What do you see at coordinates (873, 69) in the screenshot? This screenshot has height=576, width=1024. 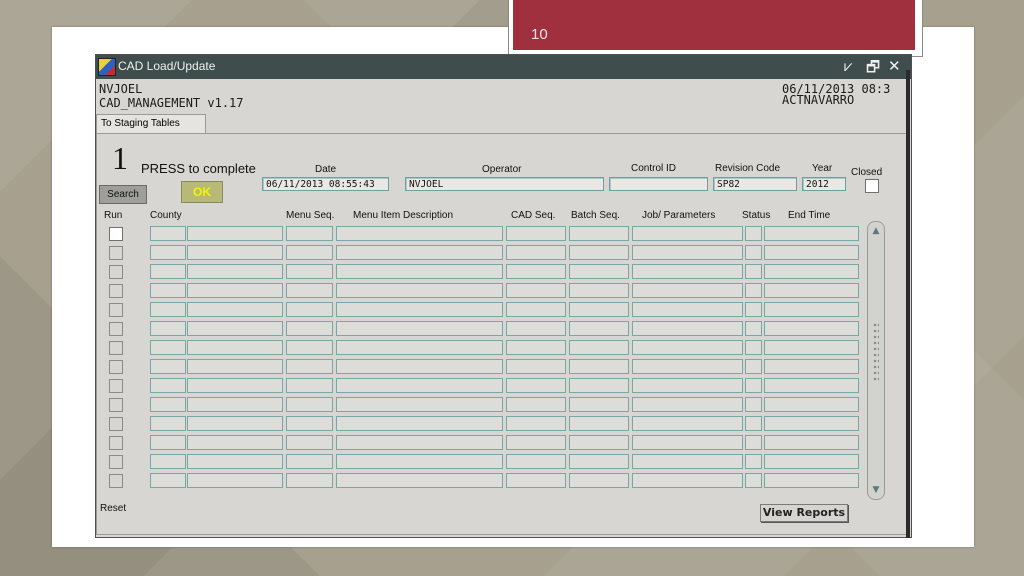 I see `restore-icon: 🗗` at bounding box center [873, 69].